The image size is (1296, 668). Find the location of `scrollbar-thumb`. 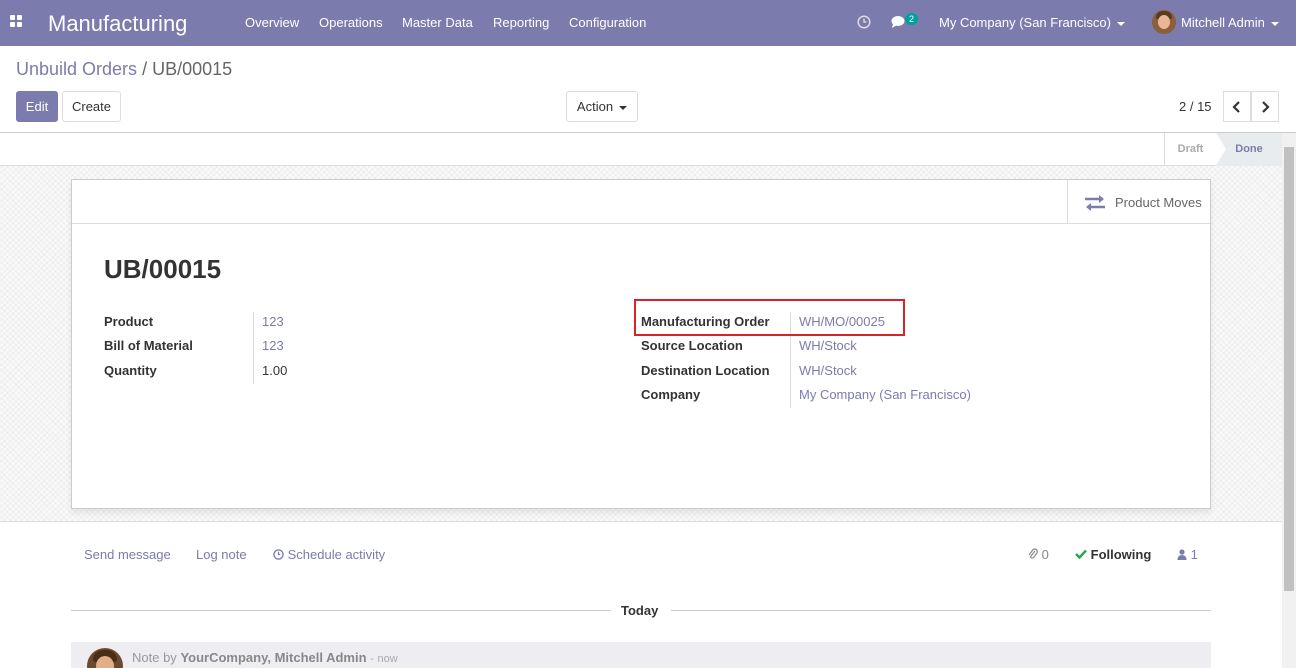

scrollbar-thumb is located at coordinates (1289, 369).